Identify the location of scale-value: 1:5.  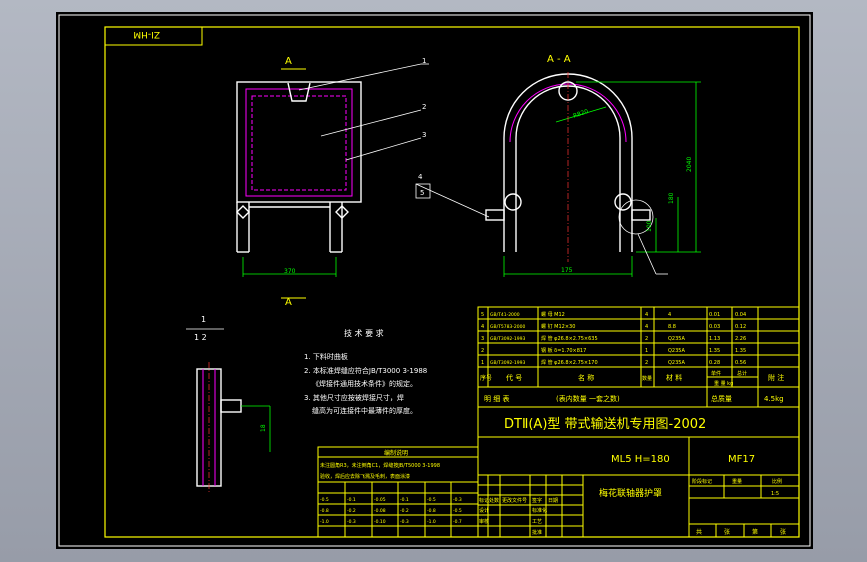
(775, 494).